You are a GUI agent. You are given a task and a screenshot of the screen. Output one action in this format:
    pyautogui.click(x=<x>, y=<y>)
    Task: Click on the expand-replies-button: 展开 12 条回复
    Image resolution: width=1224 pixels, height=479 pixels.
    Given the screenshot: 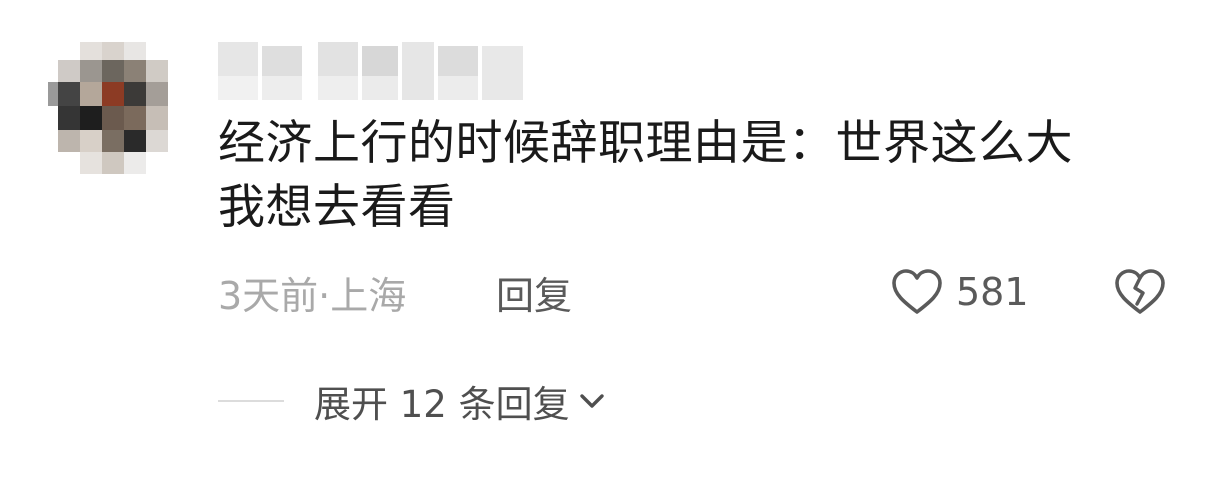 What is the action you would take?
    pyautogui.click(x=461, y=401)
    